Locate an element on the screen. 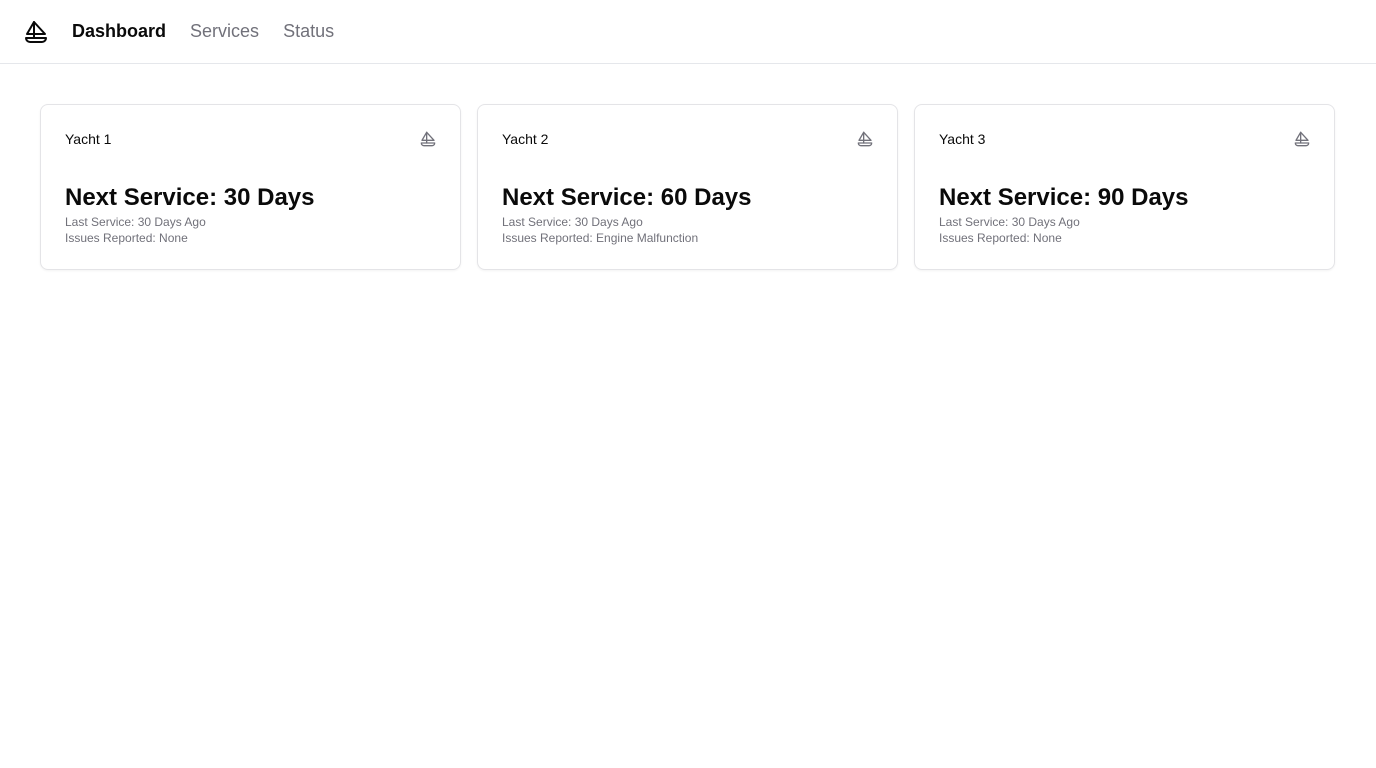 This screenshot has width=1376, height=768. next-service: Next Service: 60 Days is located at coordinates (627, 197).